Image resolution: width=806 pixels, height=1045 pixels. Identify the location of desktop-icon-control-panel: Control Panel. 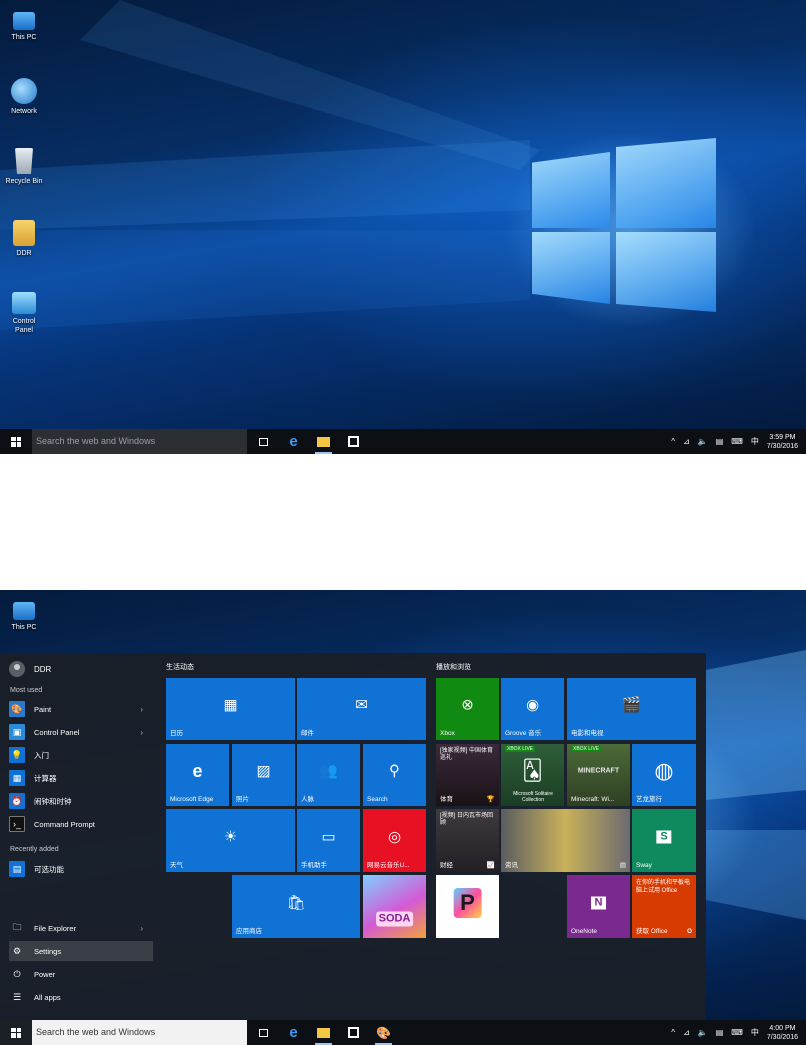
(24, 313).